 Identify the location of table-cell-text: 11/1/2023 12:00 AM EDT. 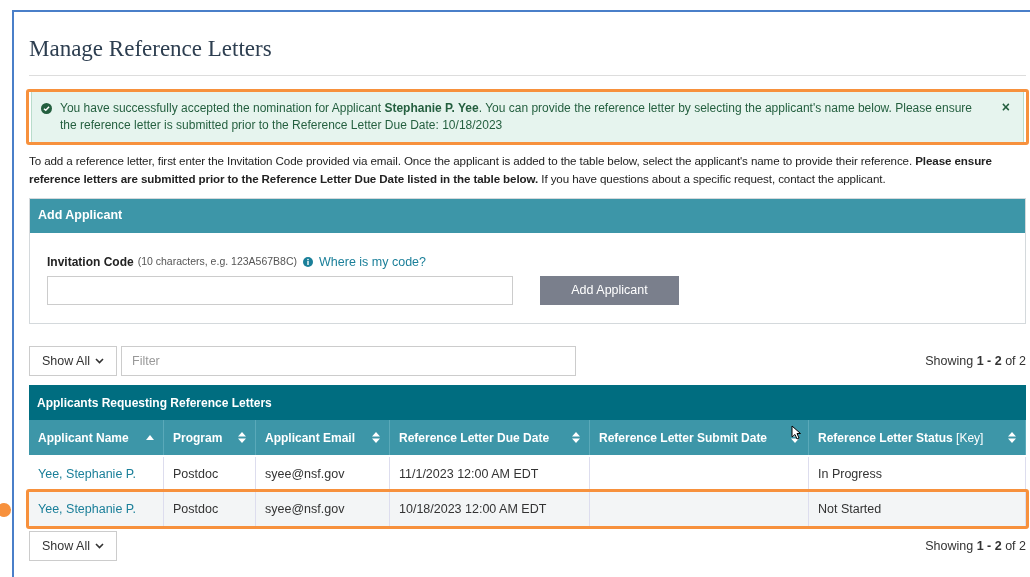
(469, 474).